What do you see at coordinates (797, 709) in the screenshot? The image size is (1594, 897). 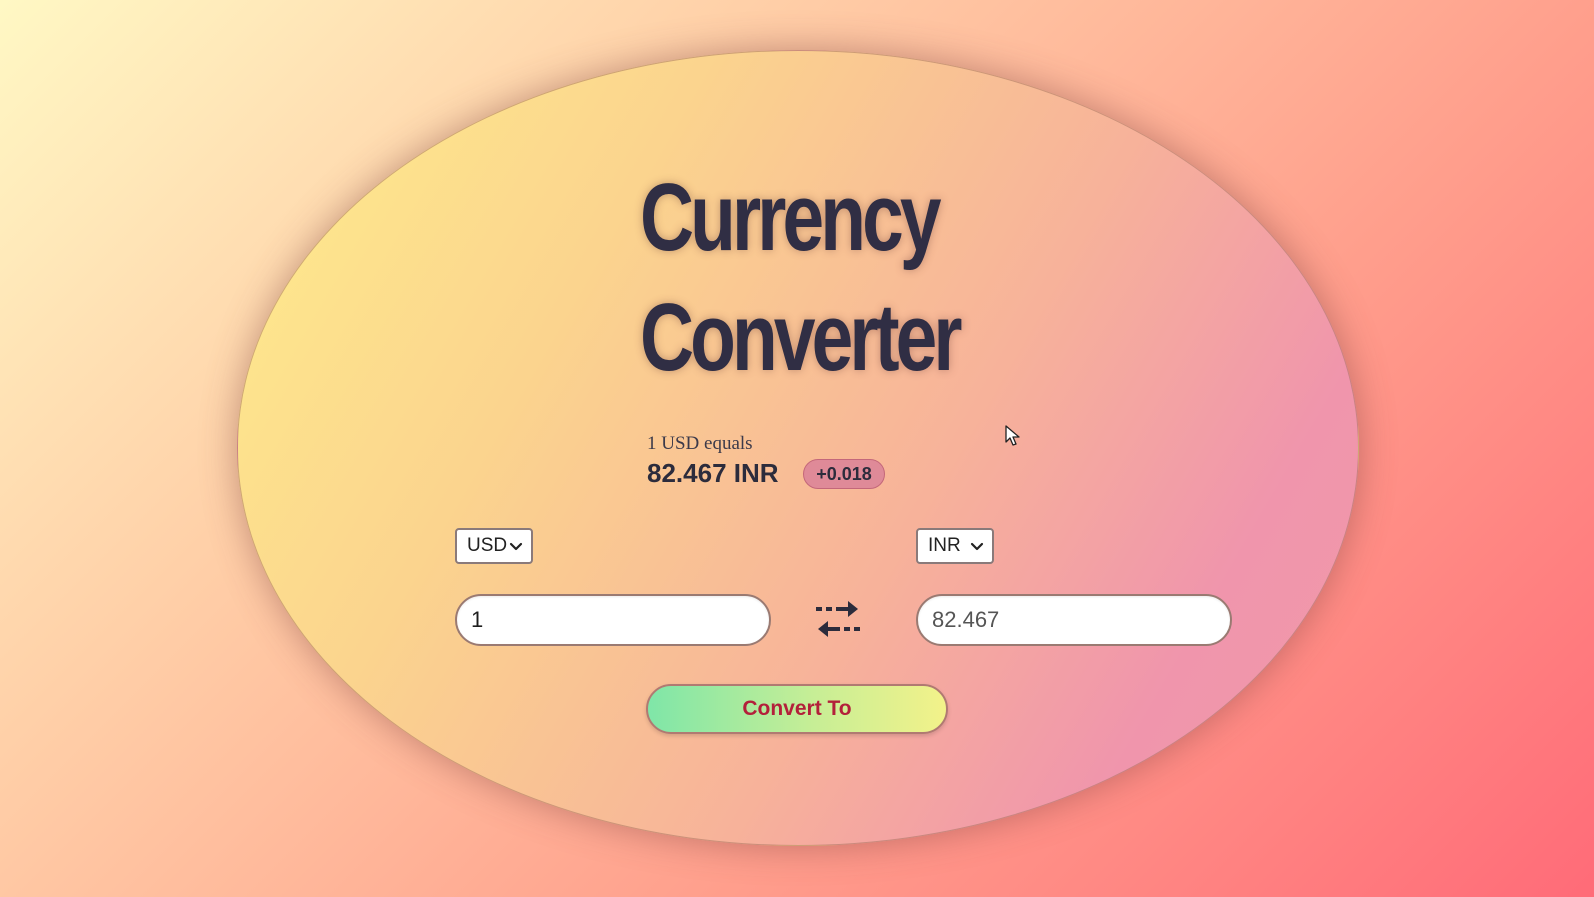 I see `convert-button: Convert To` at bounding box center [797, 709].